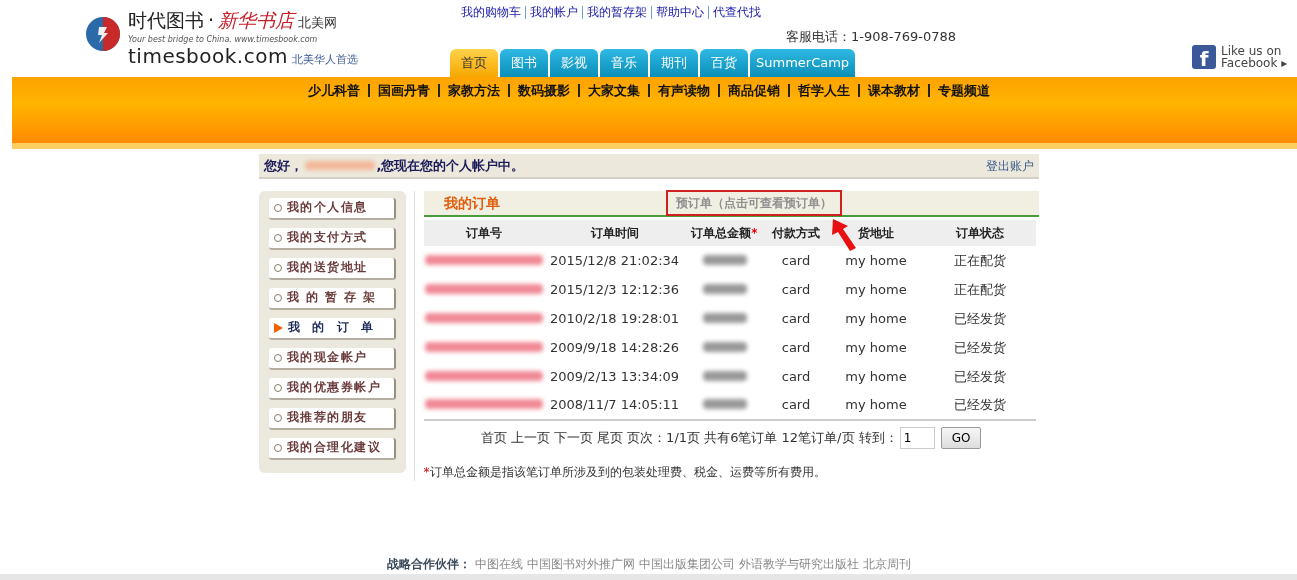  Describe the element at coordinates (614, 233) in the screenshot. I see `column-header: 订单时间` at that location.